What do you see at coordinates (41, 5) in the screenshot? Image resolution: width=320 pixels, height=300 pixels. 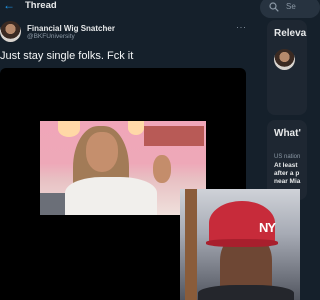 I see `page-title: Thread` at bounding box center [41, 5].